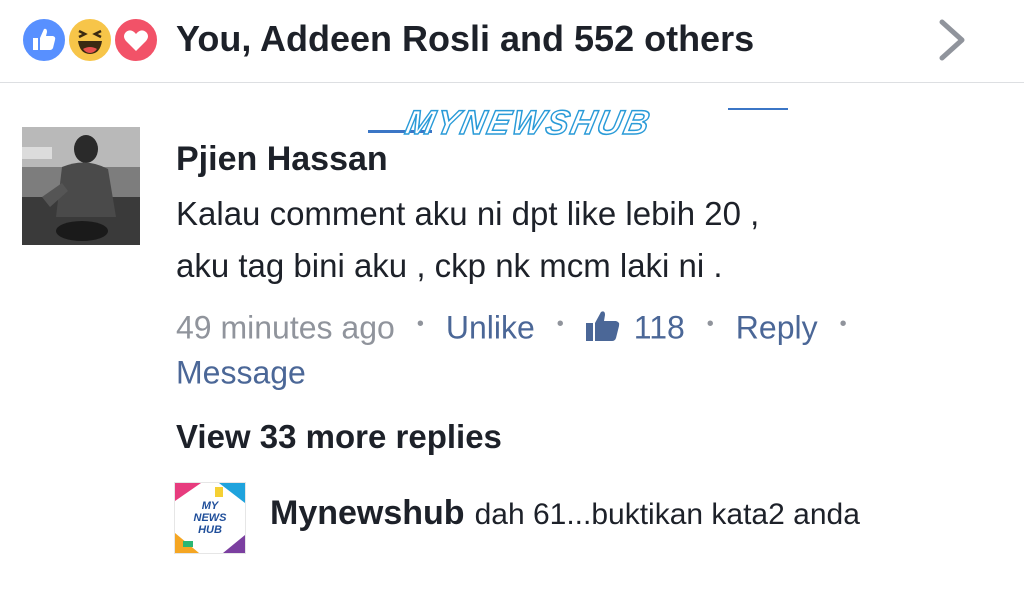 The image size is (1024, 596). Describe the element at coordinates (210, 530) in the screenshot. I see `svg-text: HUB` at that location.